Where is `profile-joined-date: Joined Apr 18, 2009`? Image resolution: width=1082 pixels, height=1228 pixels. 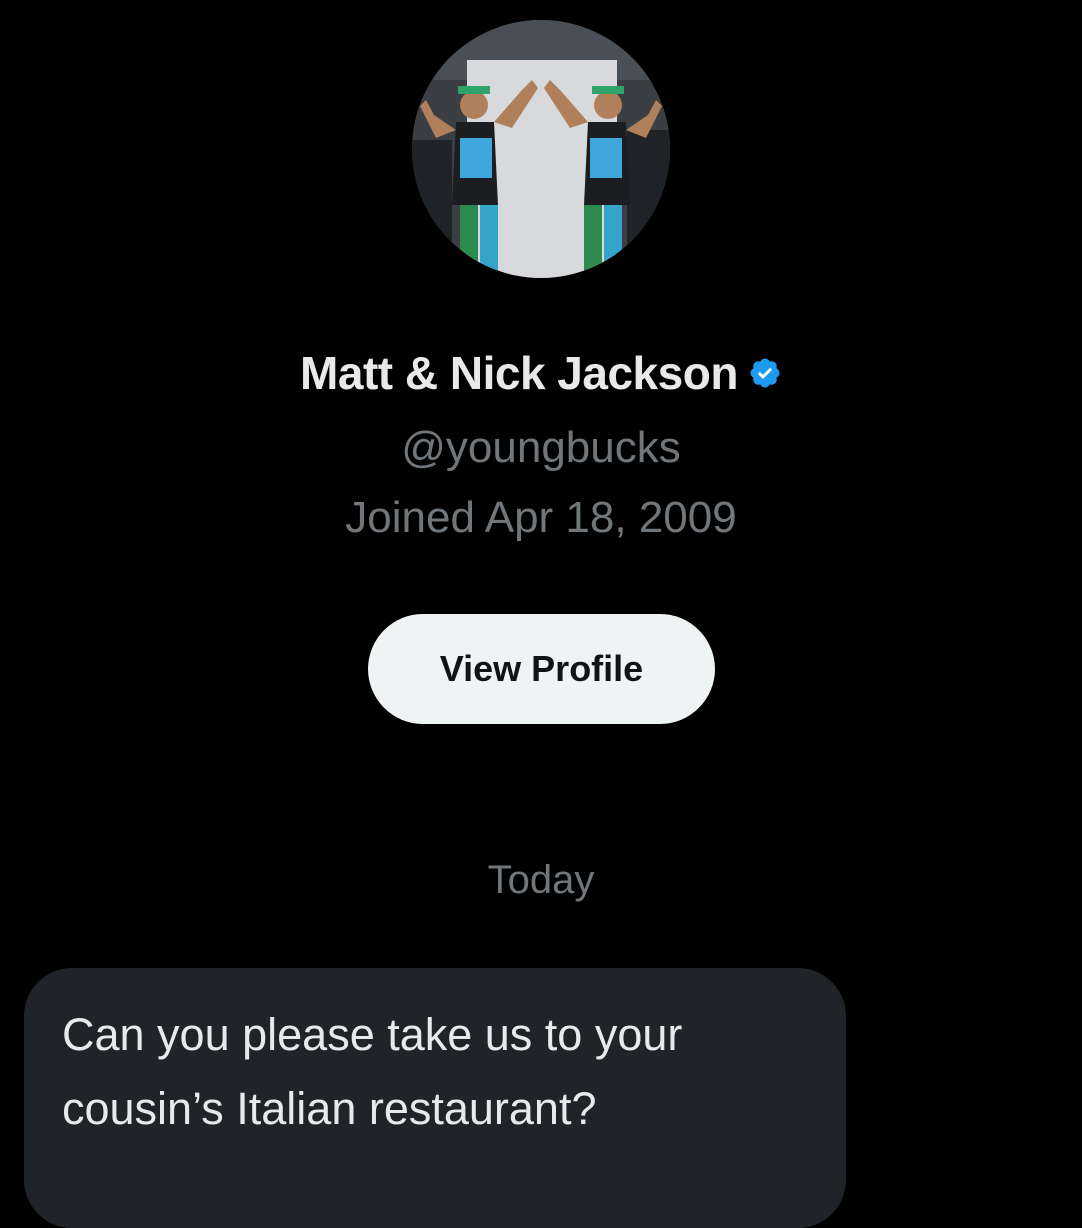 profile-joined-date: Joined Apr 18, 2009 is located at coordinates (541, 517).